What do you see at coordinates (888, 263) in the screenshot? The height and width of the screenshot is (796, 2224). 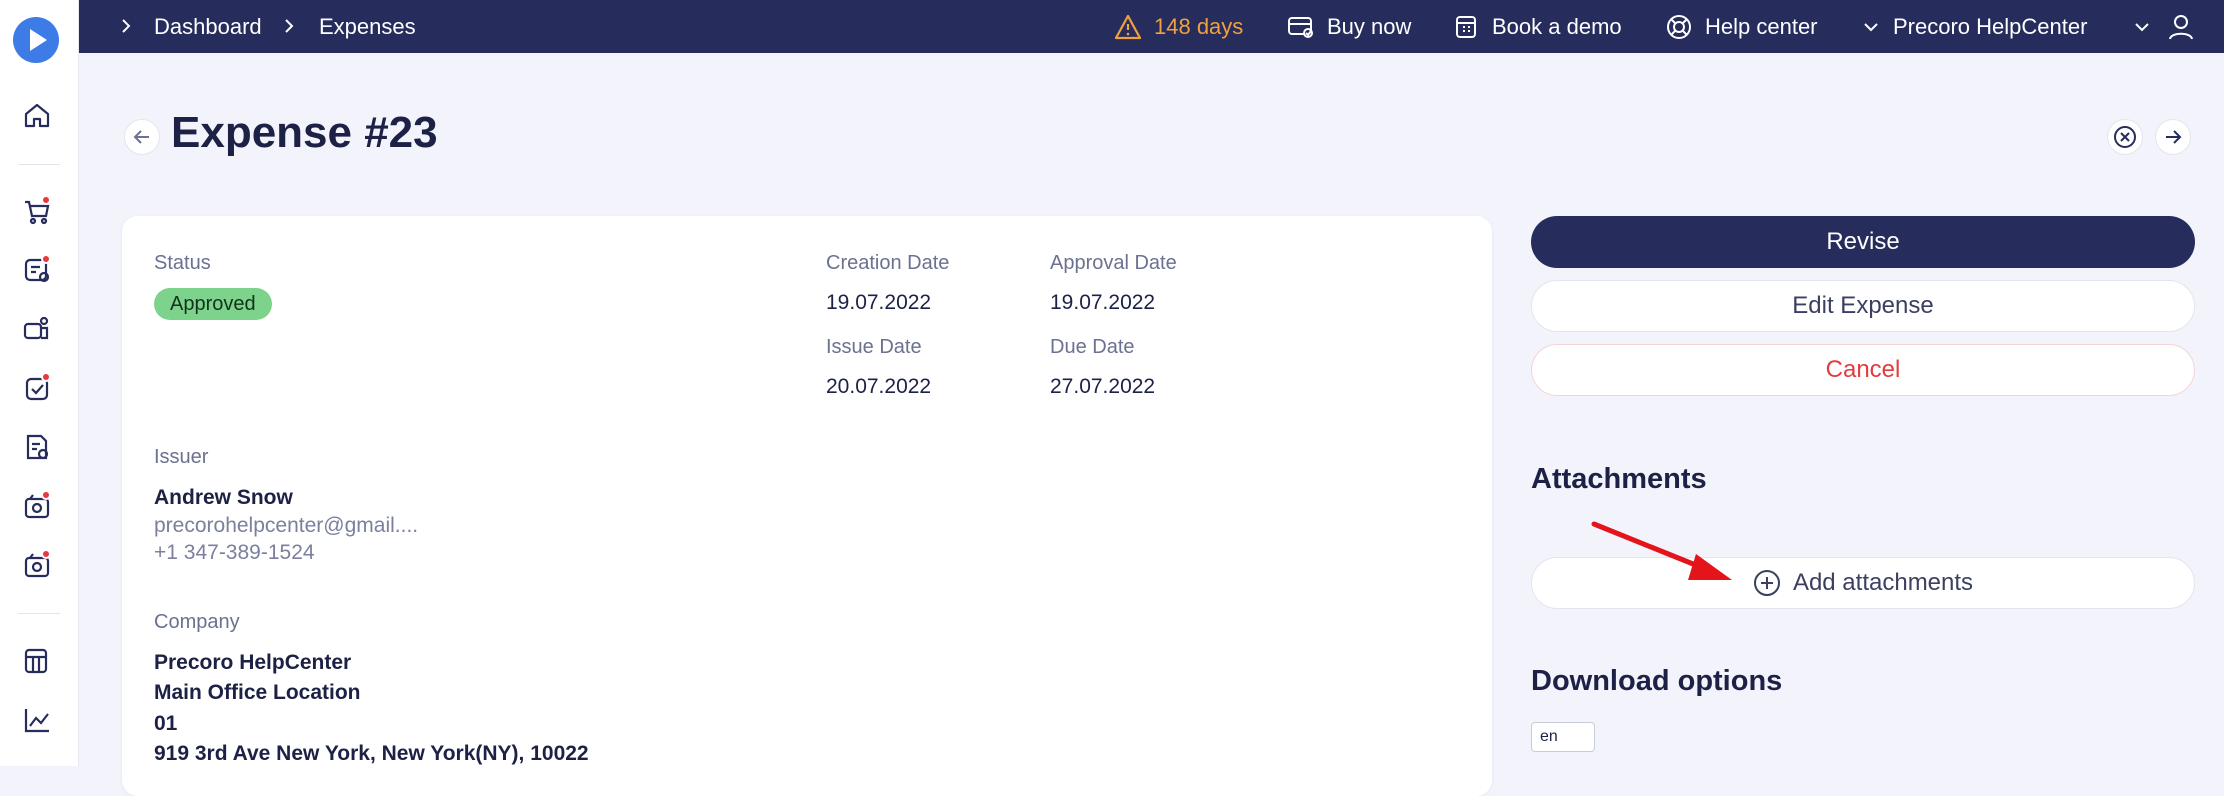 I see `creation-date-label: Creation Date` at bounding box center [888, 263].